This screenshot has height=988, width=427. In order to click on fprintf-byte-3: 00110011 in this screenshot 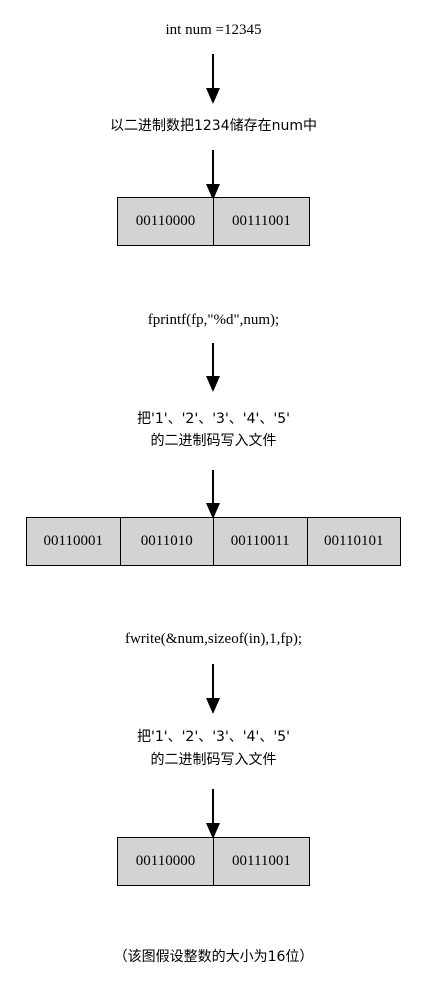, I will do `click(260, 541)`.